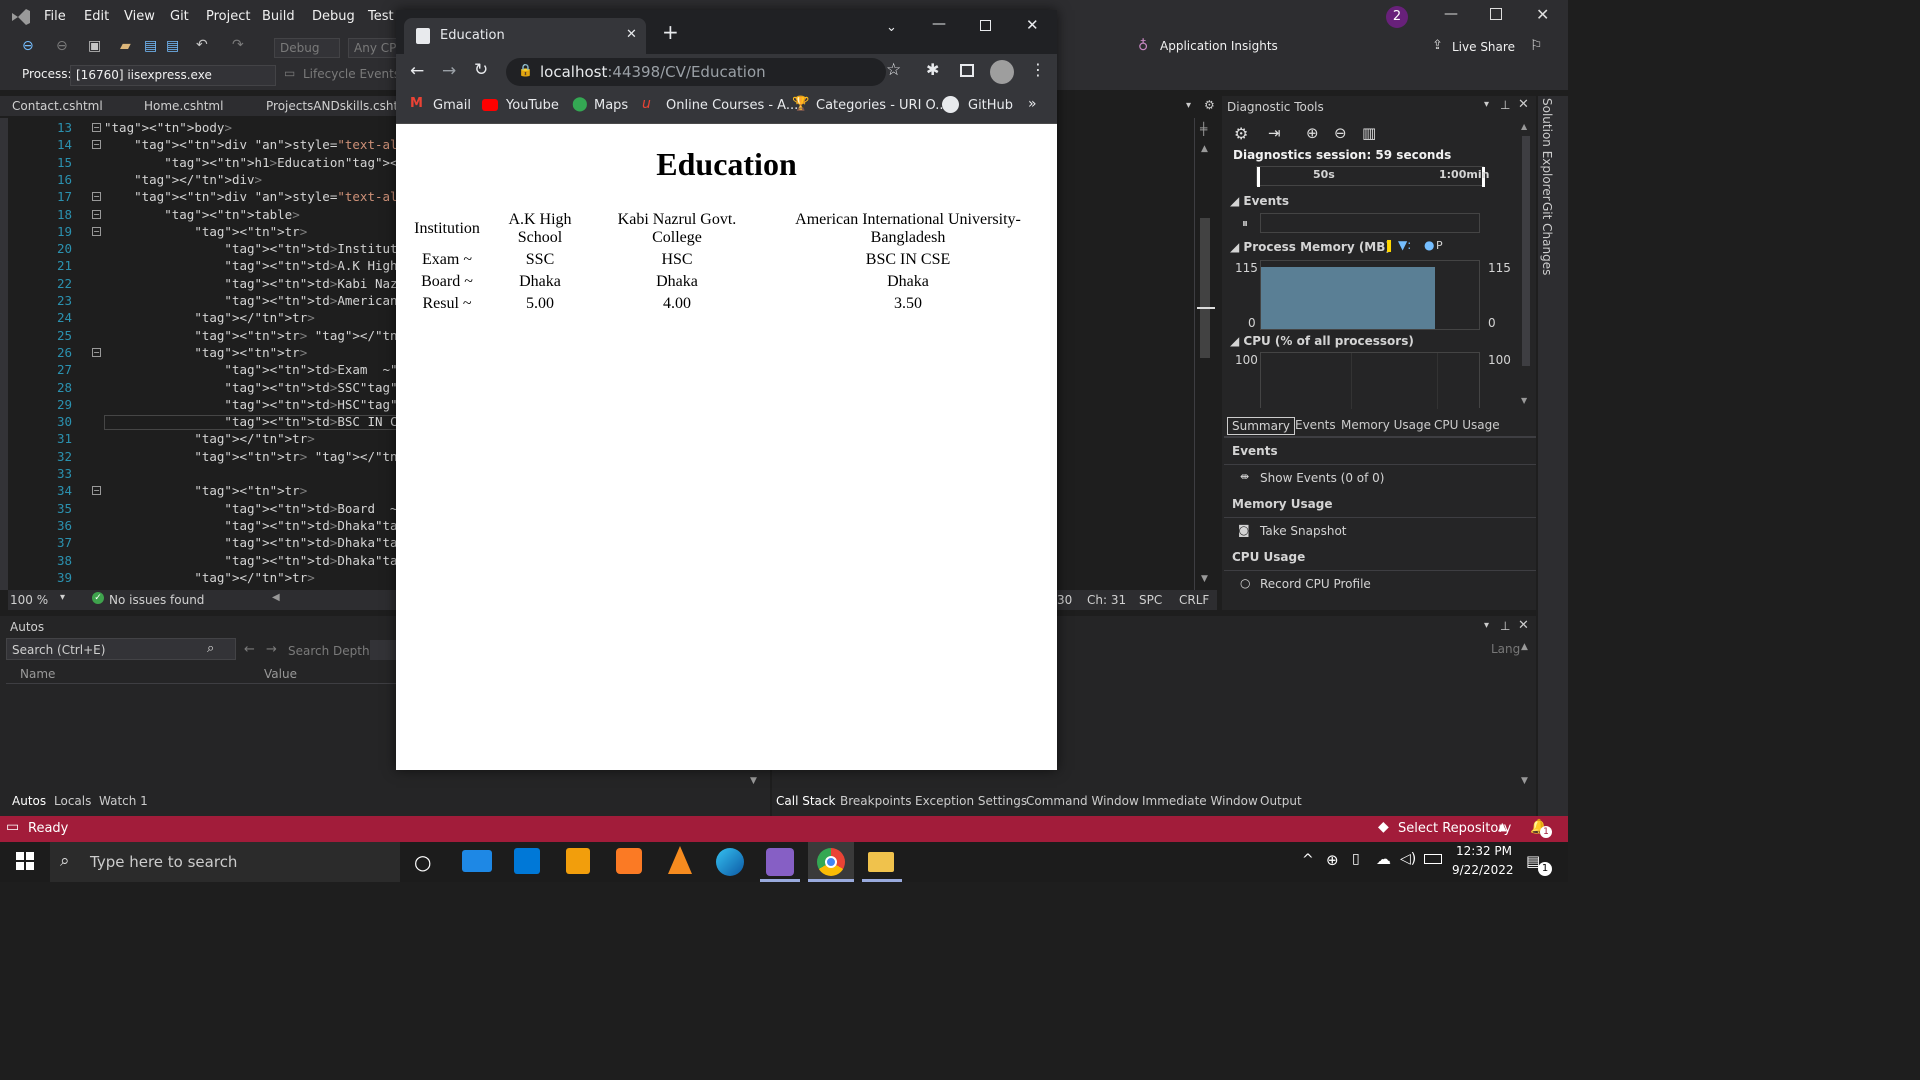  Describe the element at coordinates (96, 16) in the screenshot. I see `menu-edit: Edit` at that location.